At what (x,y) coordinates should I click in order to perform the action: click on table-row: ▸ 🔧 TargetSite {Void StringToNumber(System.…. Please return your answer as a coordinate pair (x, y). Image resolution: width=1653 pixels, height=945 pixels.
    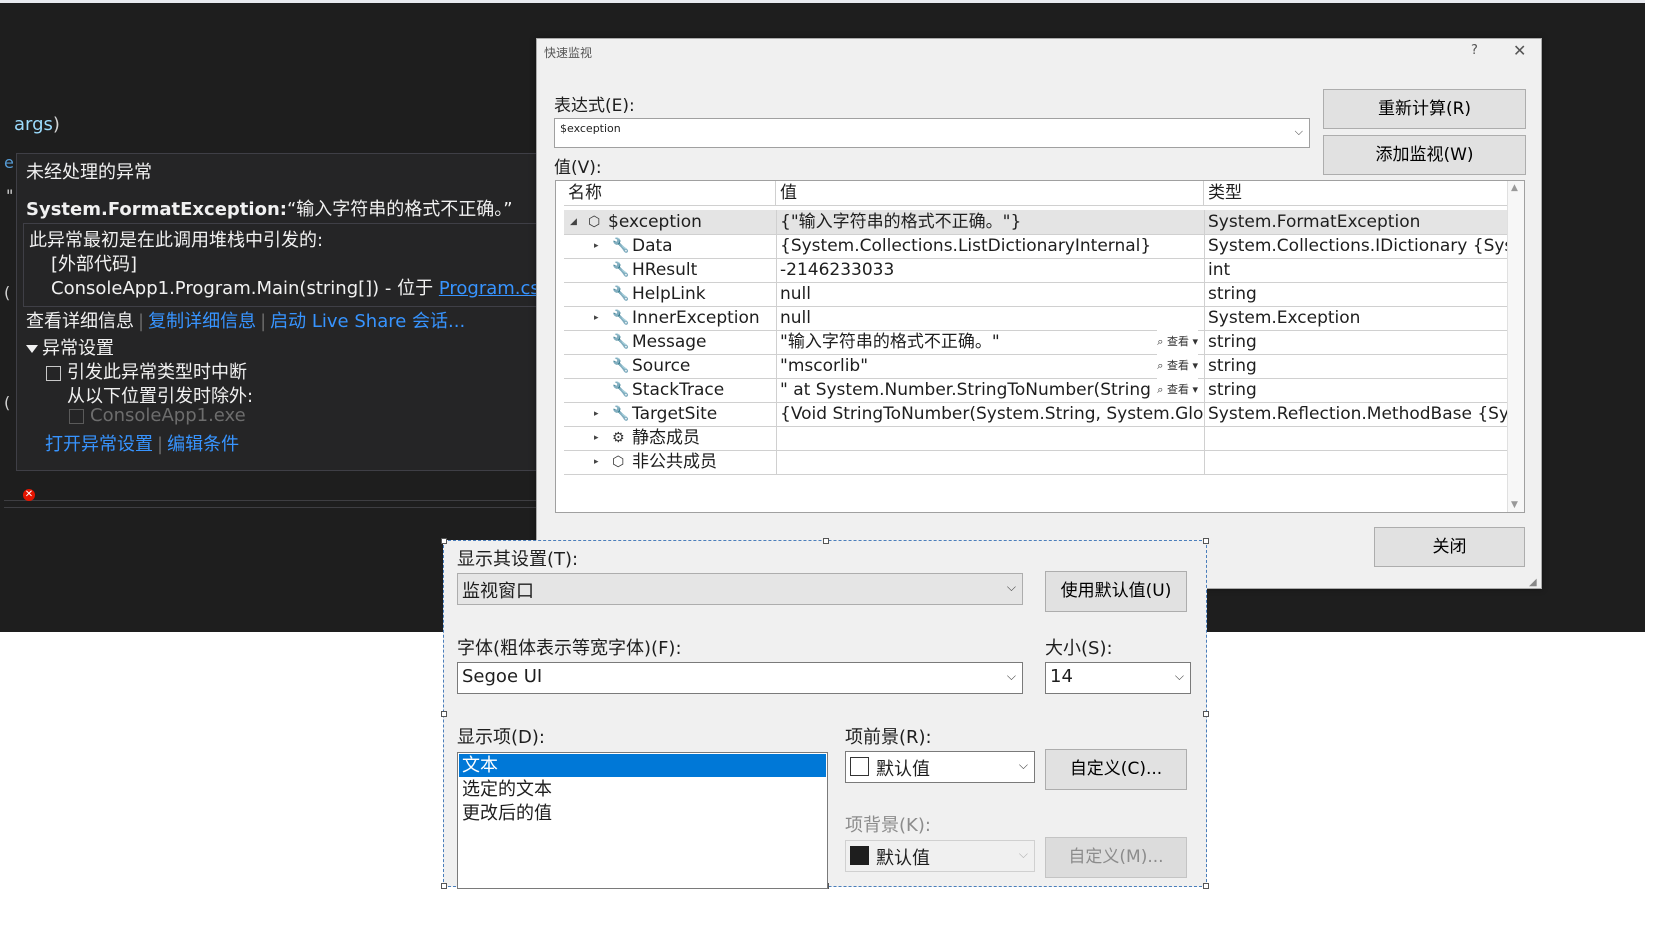
    Looking at the image, I should click on (1036, 414).